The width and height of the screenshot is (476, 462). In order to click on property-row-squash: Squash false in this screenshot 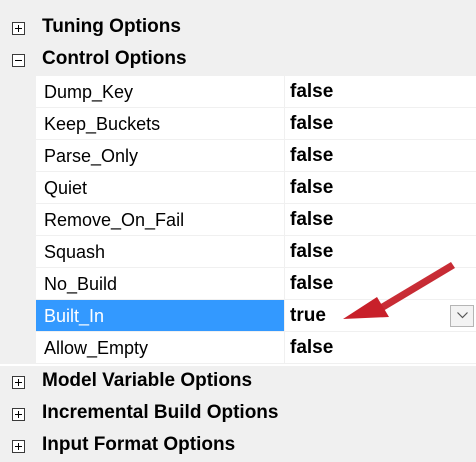, I will do `click(238, 252)`.